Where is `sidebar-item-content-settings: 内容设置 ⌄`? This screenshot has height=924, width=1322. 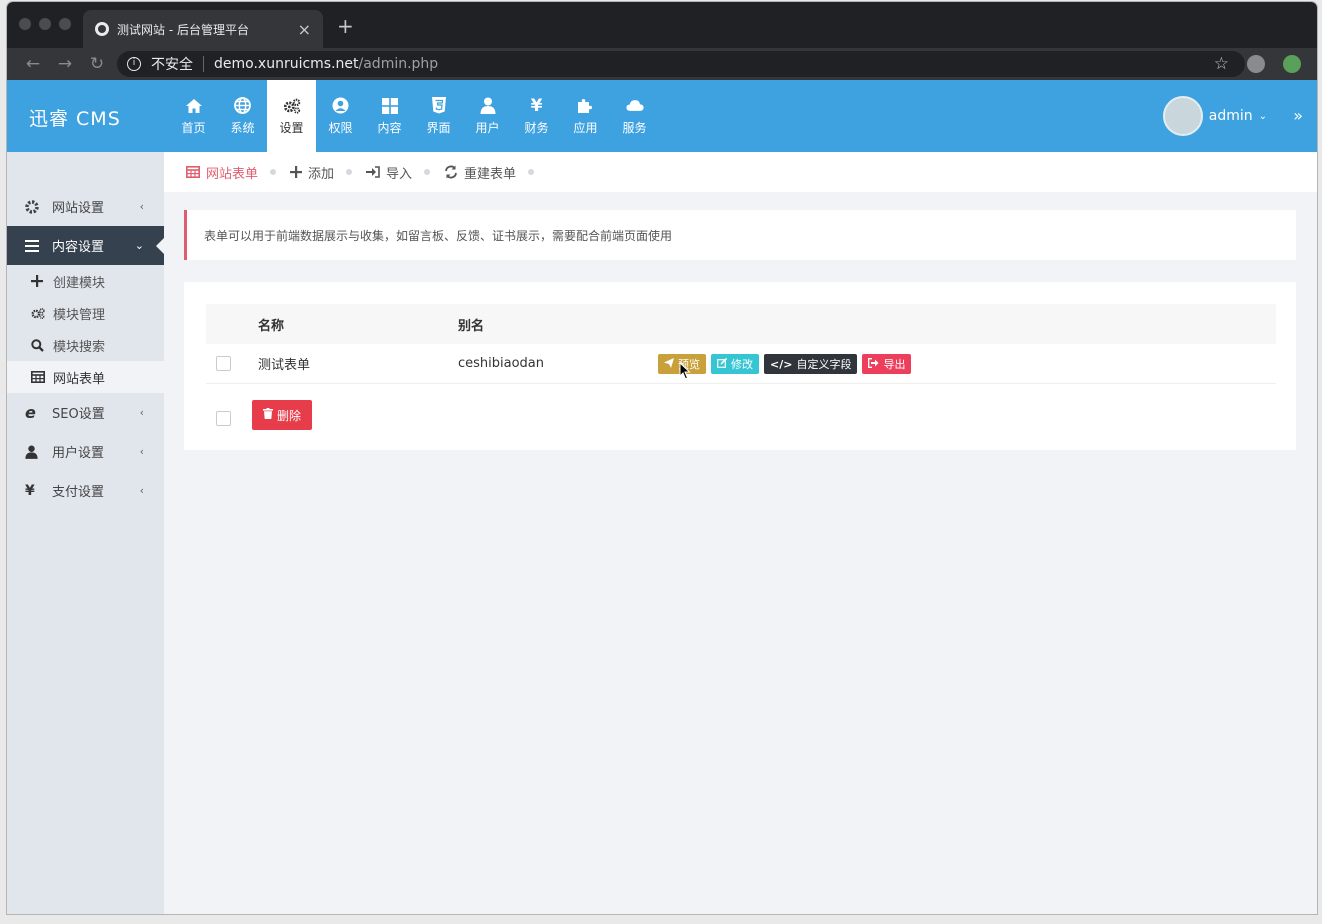
sidebar-item-content-settings: 内容设置 ⌄ is located at coordinates (85, 245).